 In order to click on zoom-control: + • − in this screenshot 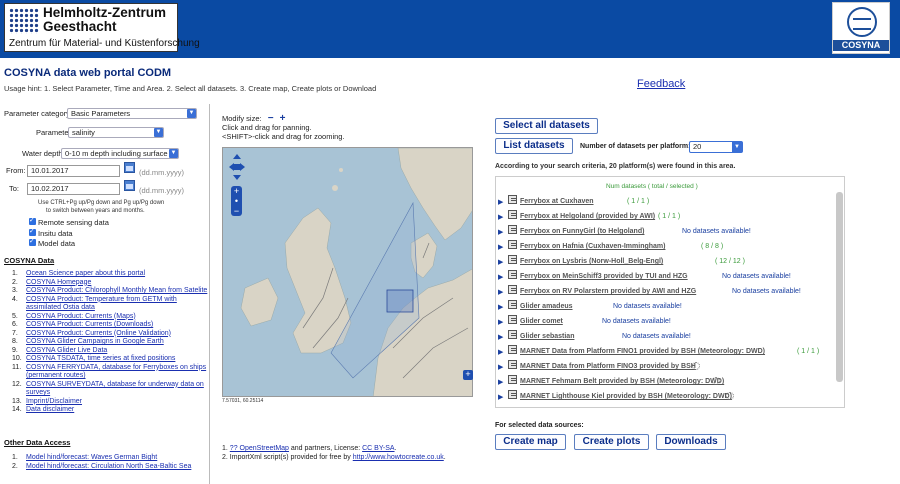, I will do `click(236, 201)`.